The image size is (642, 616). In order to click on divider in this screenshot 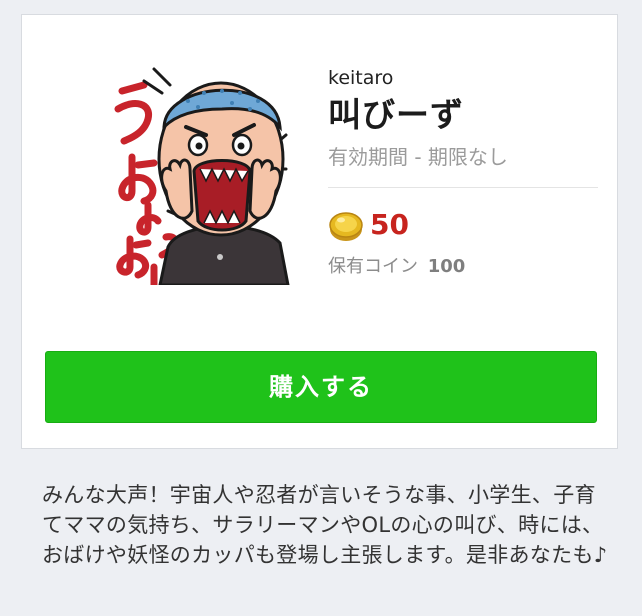, I will do `click(463, 187)`.